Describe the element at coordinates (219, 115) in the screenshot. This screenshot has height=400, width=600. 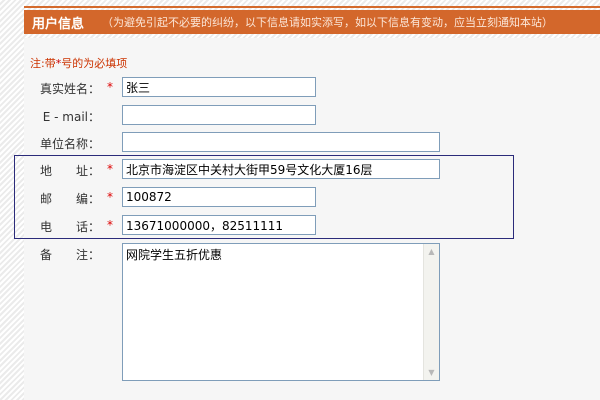
I see `email-input` at that location.